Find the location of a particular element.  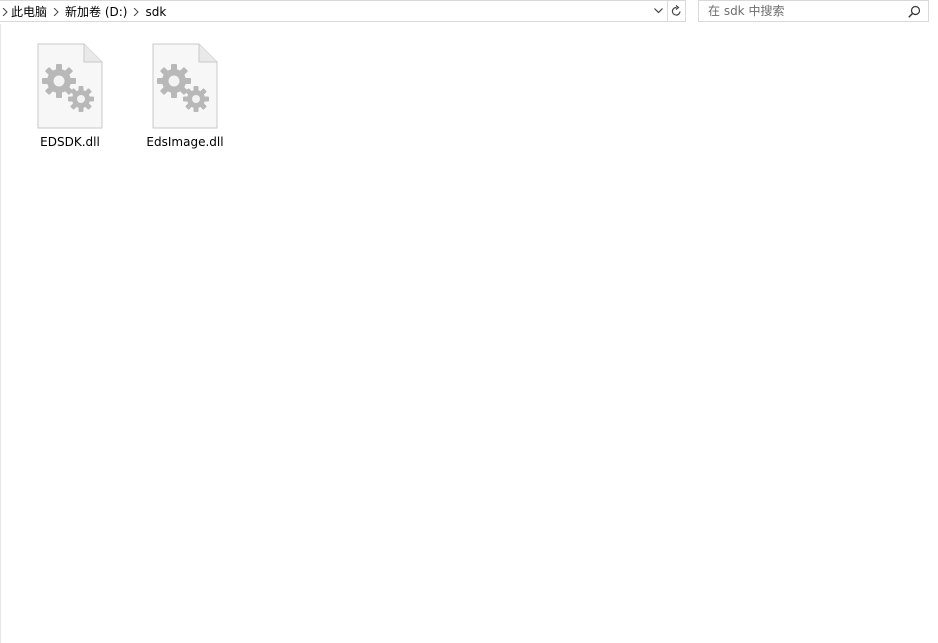

file-item: EdsImage.dll is located at coordinates (185, 97).